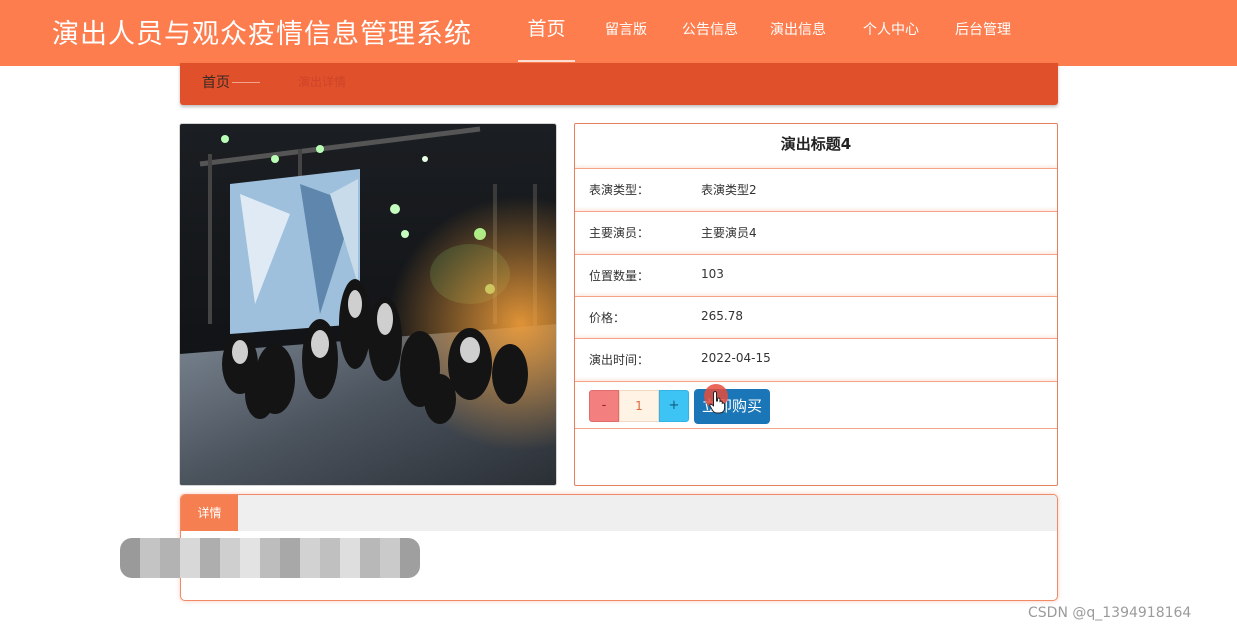 This screenshot has height=633, width=1237. What do you see at coordinates (816, 144) in the screenshot?
I see `performance-title: 演出标题4` at bounding box center [816, 144].